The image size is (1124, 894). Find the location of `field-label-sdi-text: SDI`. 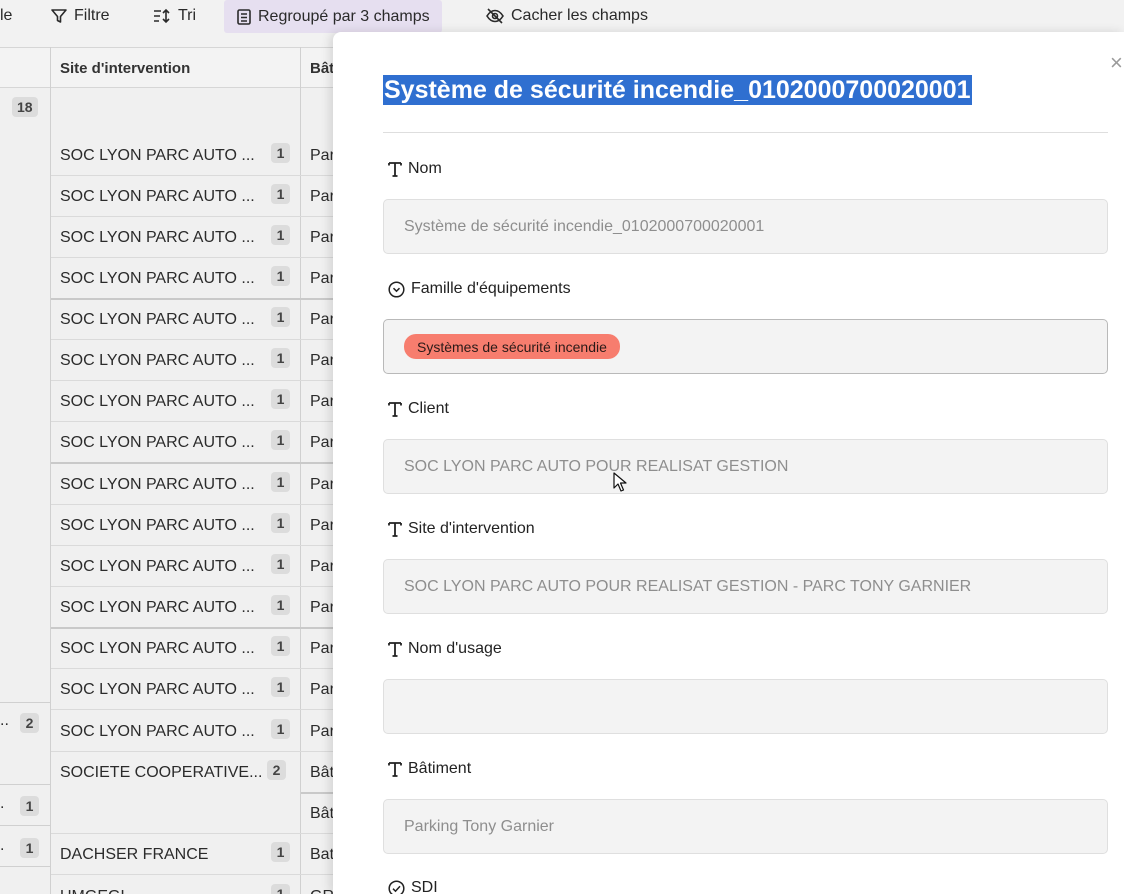

field-label-sdi-text: SDI is located at coordinates (424, 886).